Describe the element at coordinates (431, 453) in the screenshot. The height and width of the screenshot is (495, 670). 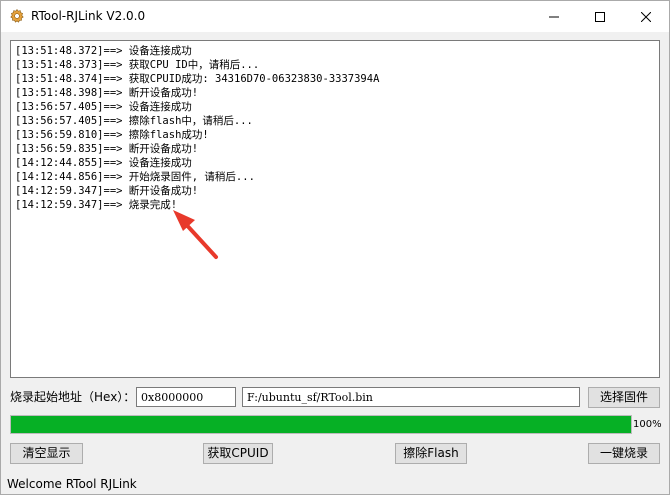
I see `erase-flash-button: 擦除Flash` at that location.